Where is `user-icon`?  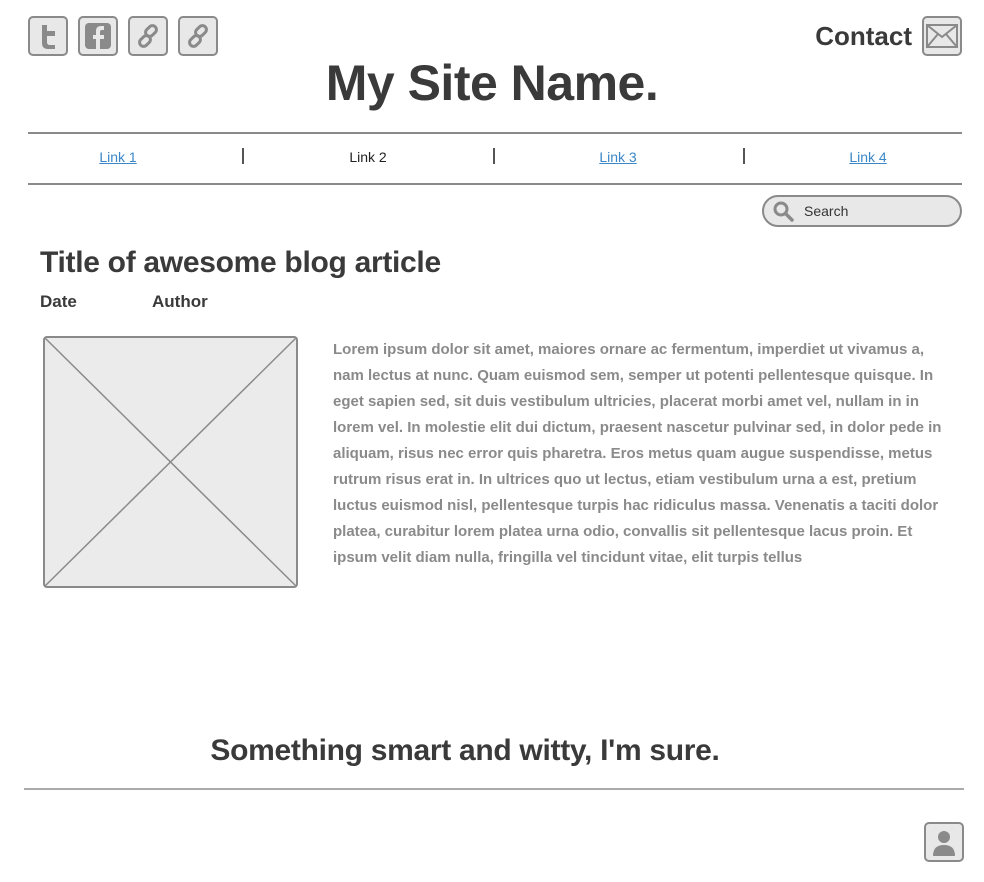
user-icon is located at coordinates (944, 842).